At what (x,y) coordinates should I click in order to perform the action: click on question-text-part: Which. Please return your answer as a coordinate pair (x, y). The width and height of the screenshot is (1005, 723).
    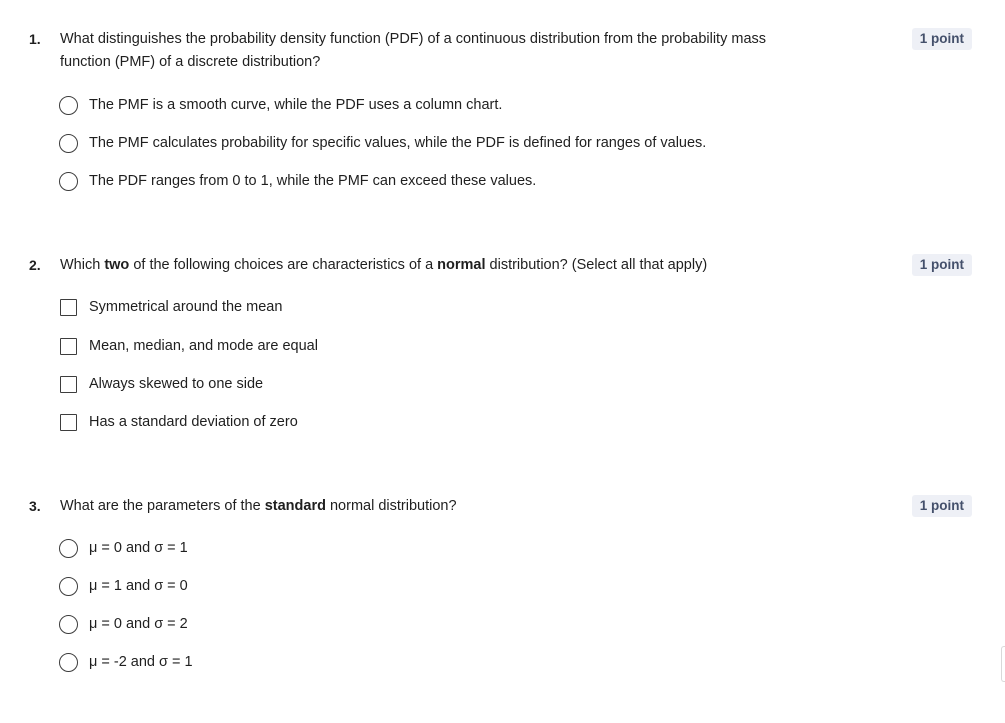
    Looking at the image, I should click on (82, 265).